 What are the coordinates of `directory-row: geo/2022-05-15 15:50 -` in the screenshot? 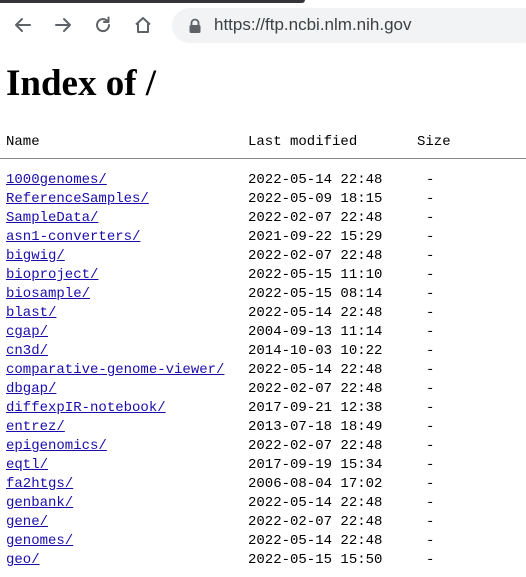 It's located at (263, 561).